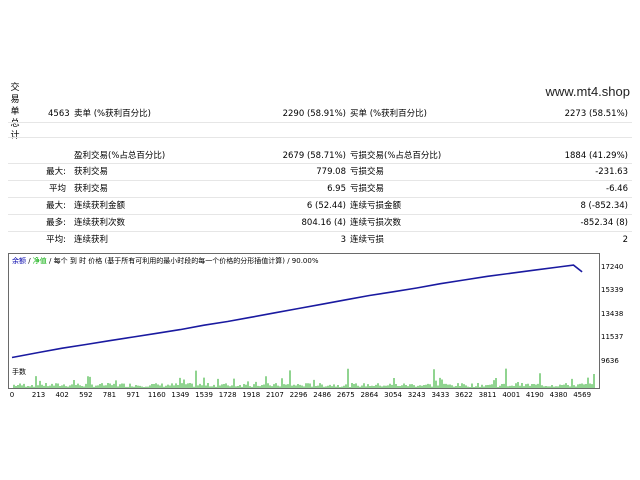 The image size is (640, 480). Describe the element at coordinates (511, 395) in the screenshot. I see `x-tick-label: 4001` at that location.